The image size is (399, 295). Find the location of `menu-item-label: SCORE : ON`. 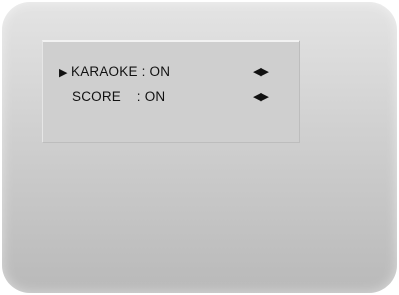

menu-item-label: SCORE : ON is located at coordinates (119, 96).